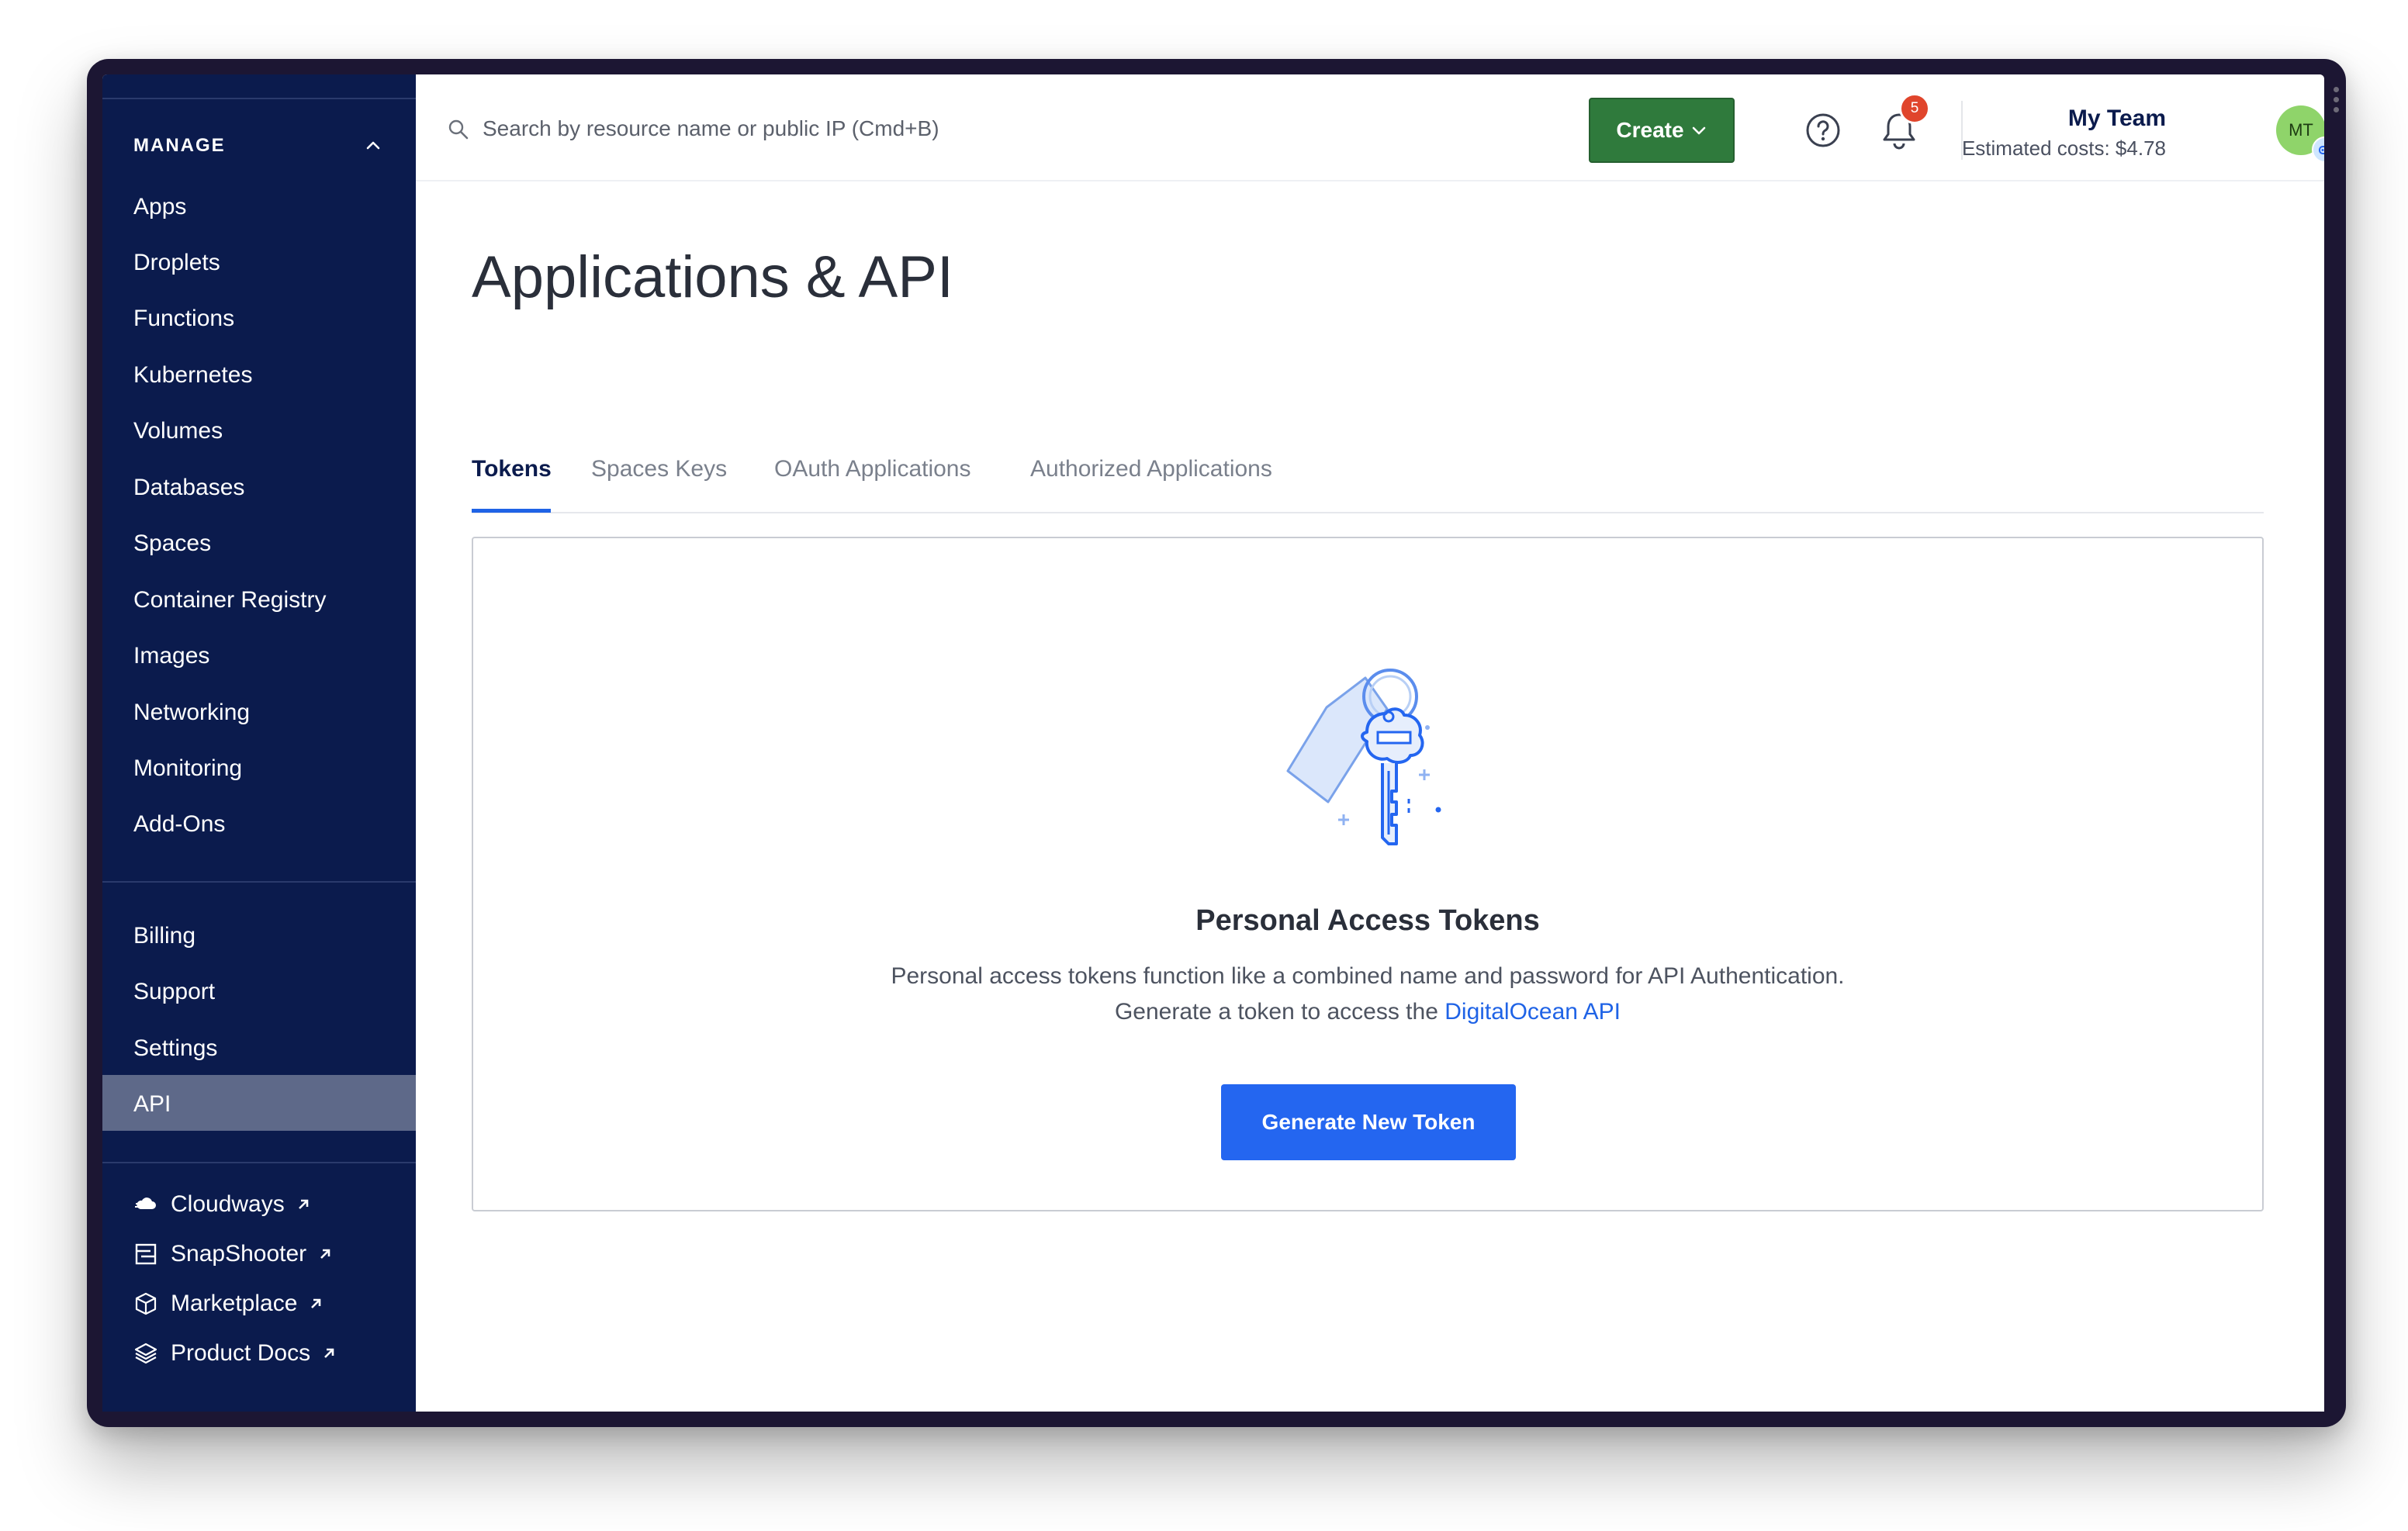  What do you see at coordinates (2117, 118) in the screenshot?
I see `team-name: My Team` at bounding box center [2117, 118].